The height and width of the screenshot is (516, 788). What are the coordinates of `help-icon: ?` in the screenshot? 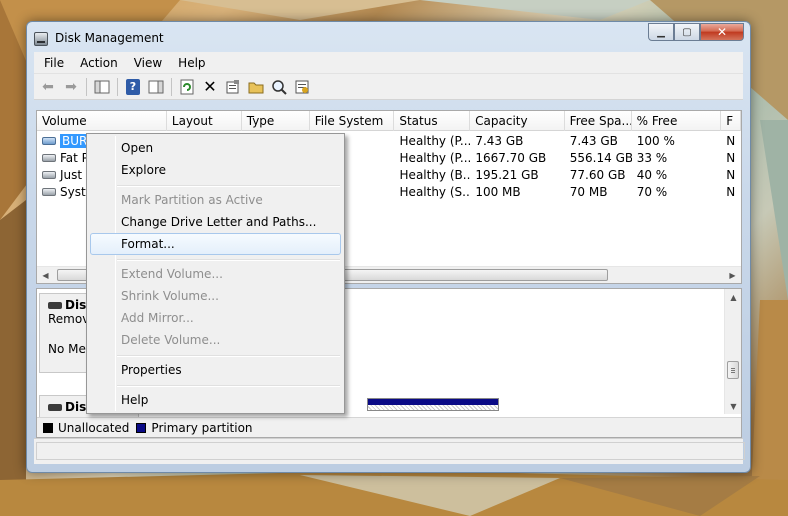 It's located at (133, 86).